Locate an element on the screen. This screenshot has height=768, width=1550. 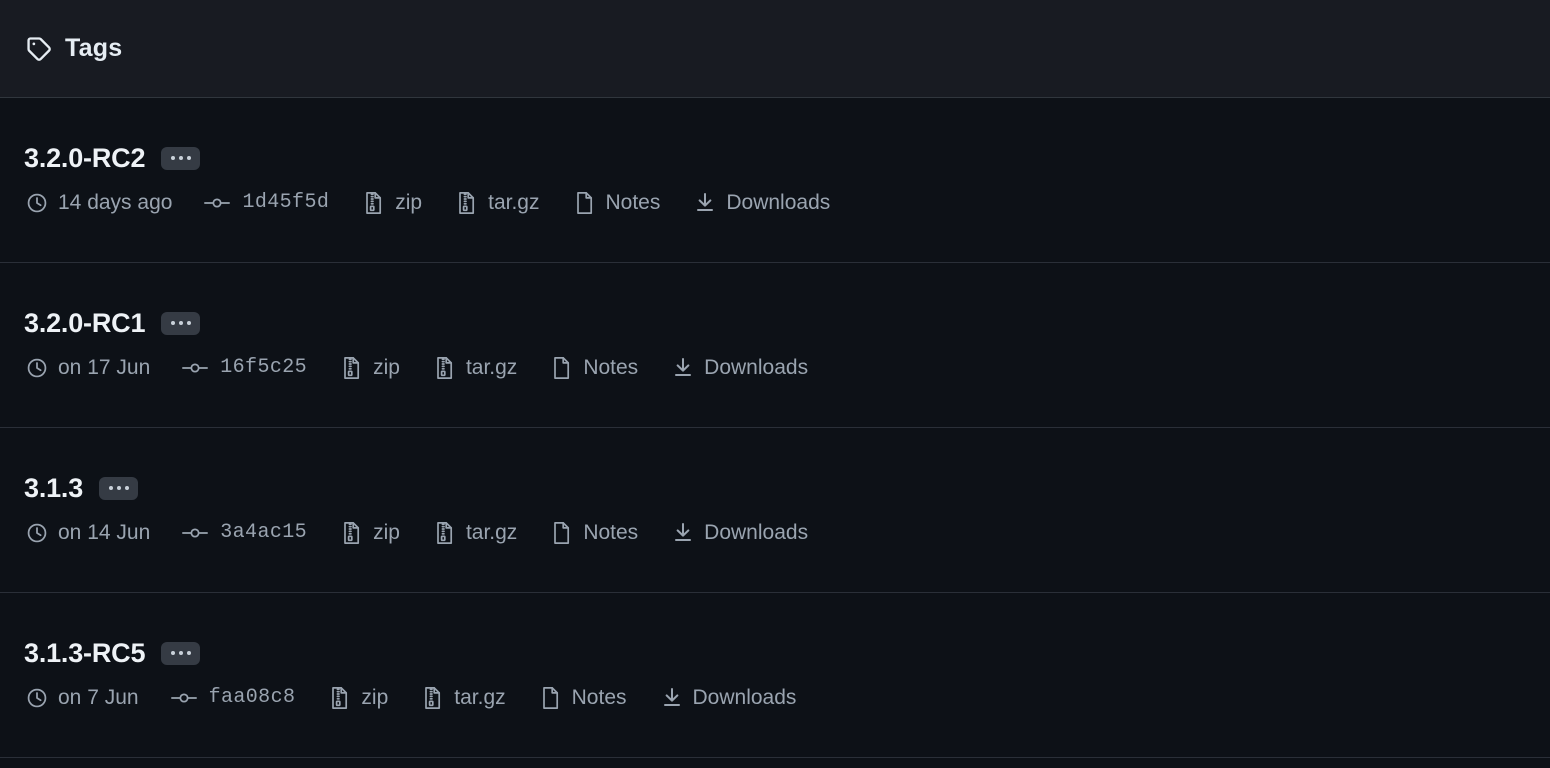
tag-date: on 17 Jun is located at coordinates (87, 368).